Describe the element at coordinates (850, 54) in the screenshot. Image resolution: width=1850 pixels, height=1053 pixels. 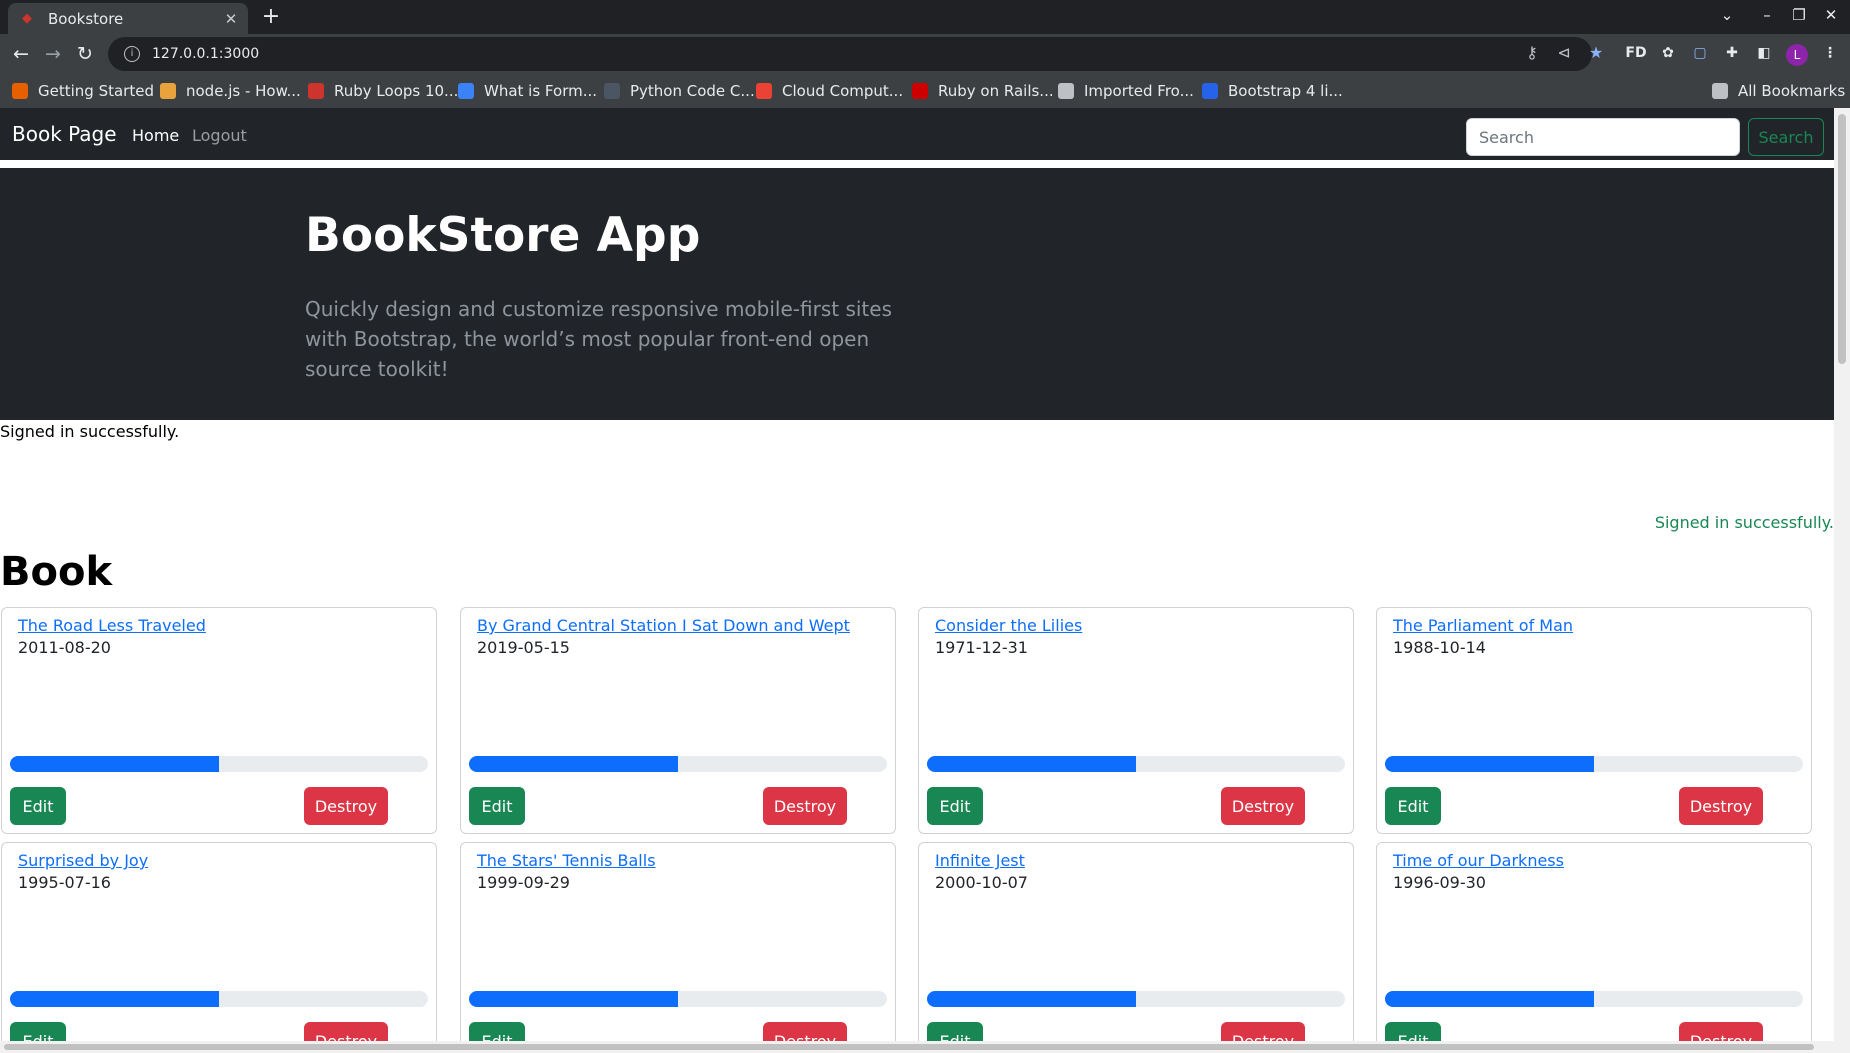
I see `address-bar: i 127.0.0.1:3000` at that location.